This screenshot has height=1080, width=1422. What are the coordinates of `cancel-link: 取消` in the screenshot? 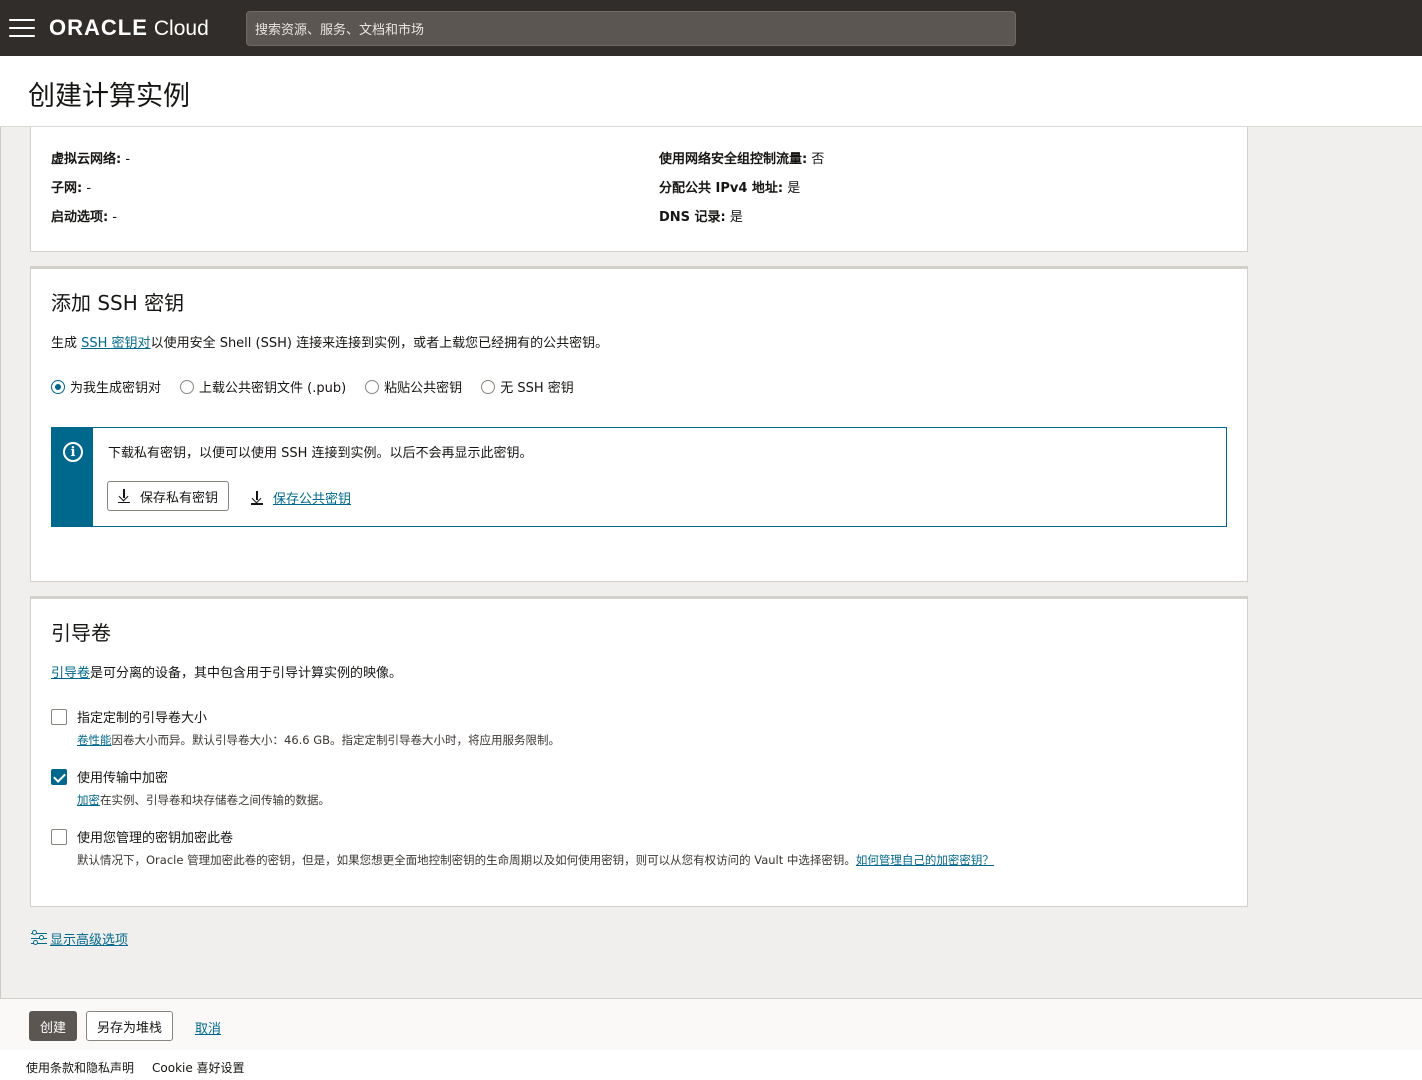 It's located at (208, 1027).